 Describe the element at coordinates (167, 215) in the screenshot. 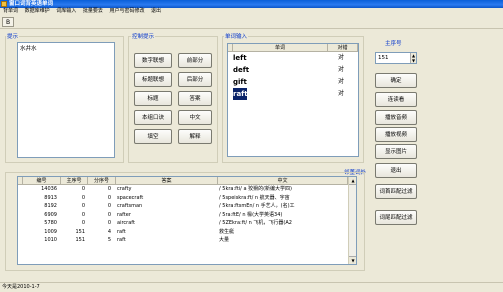

I see `answer-cell: rafter` at that location.